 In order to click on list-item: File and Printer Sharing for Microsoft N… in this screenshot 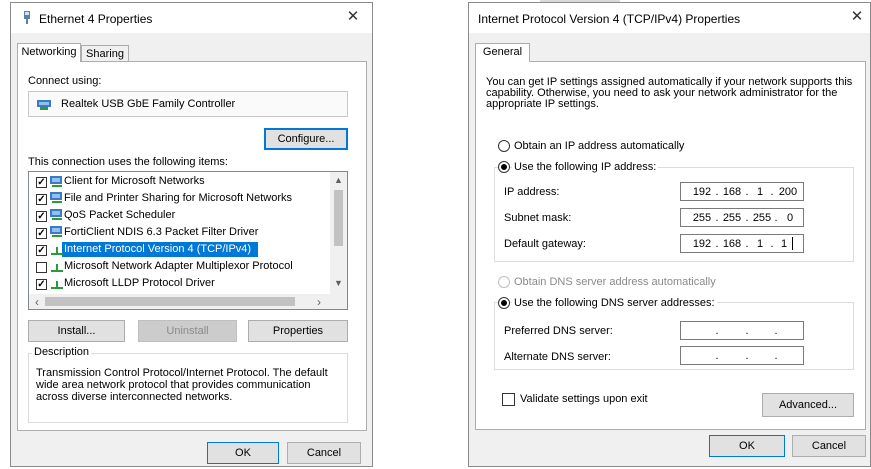, I will do `click(178, 198)`.